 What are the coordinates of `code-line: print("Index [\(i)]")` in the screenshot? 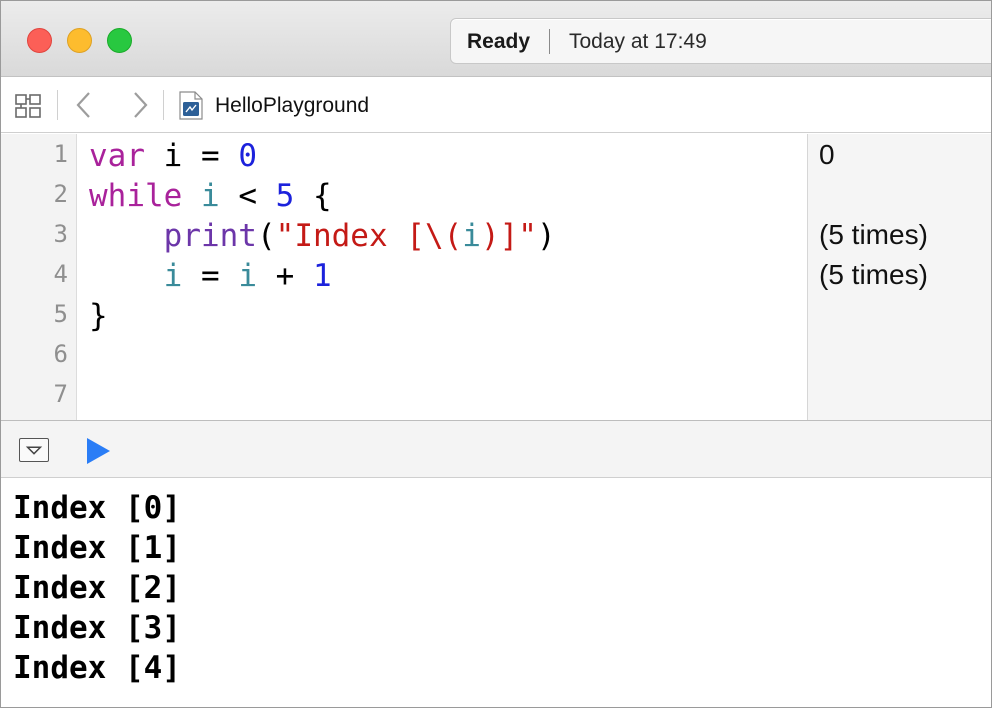 It's located at (322, 236).